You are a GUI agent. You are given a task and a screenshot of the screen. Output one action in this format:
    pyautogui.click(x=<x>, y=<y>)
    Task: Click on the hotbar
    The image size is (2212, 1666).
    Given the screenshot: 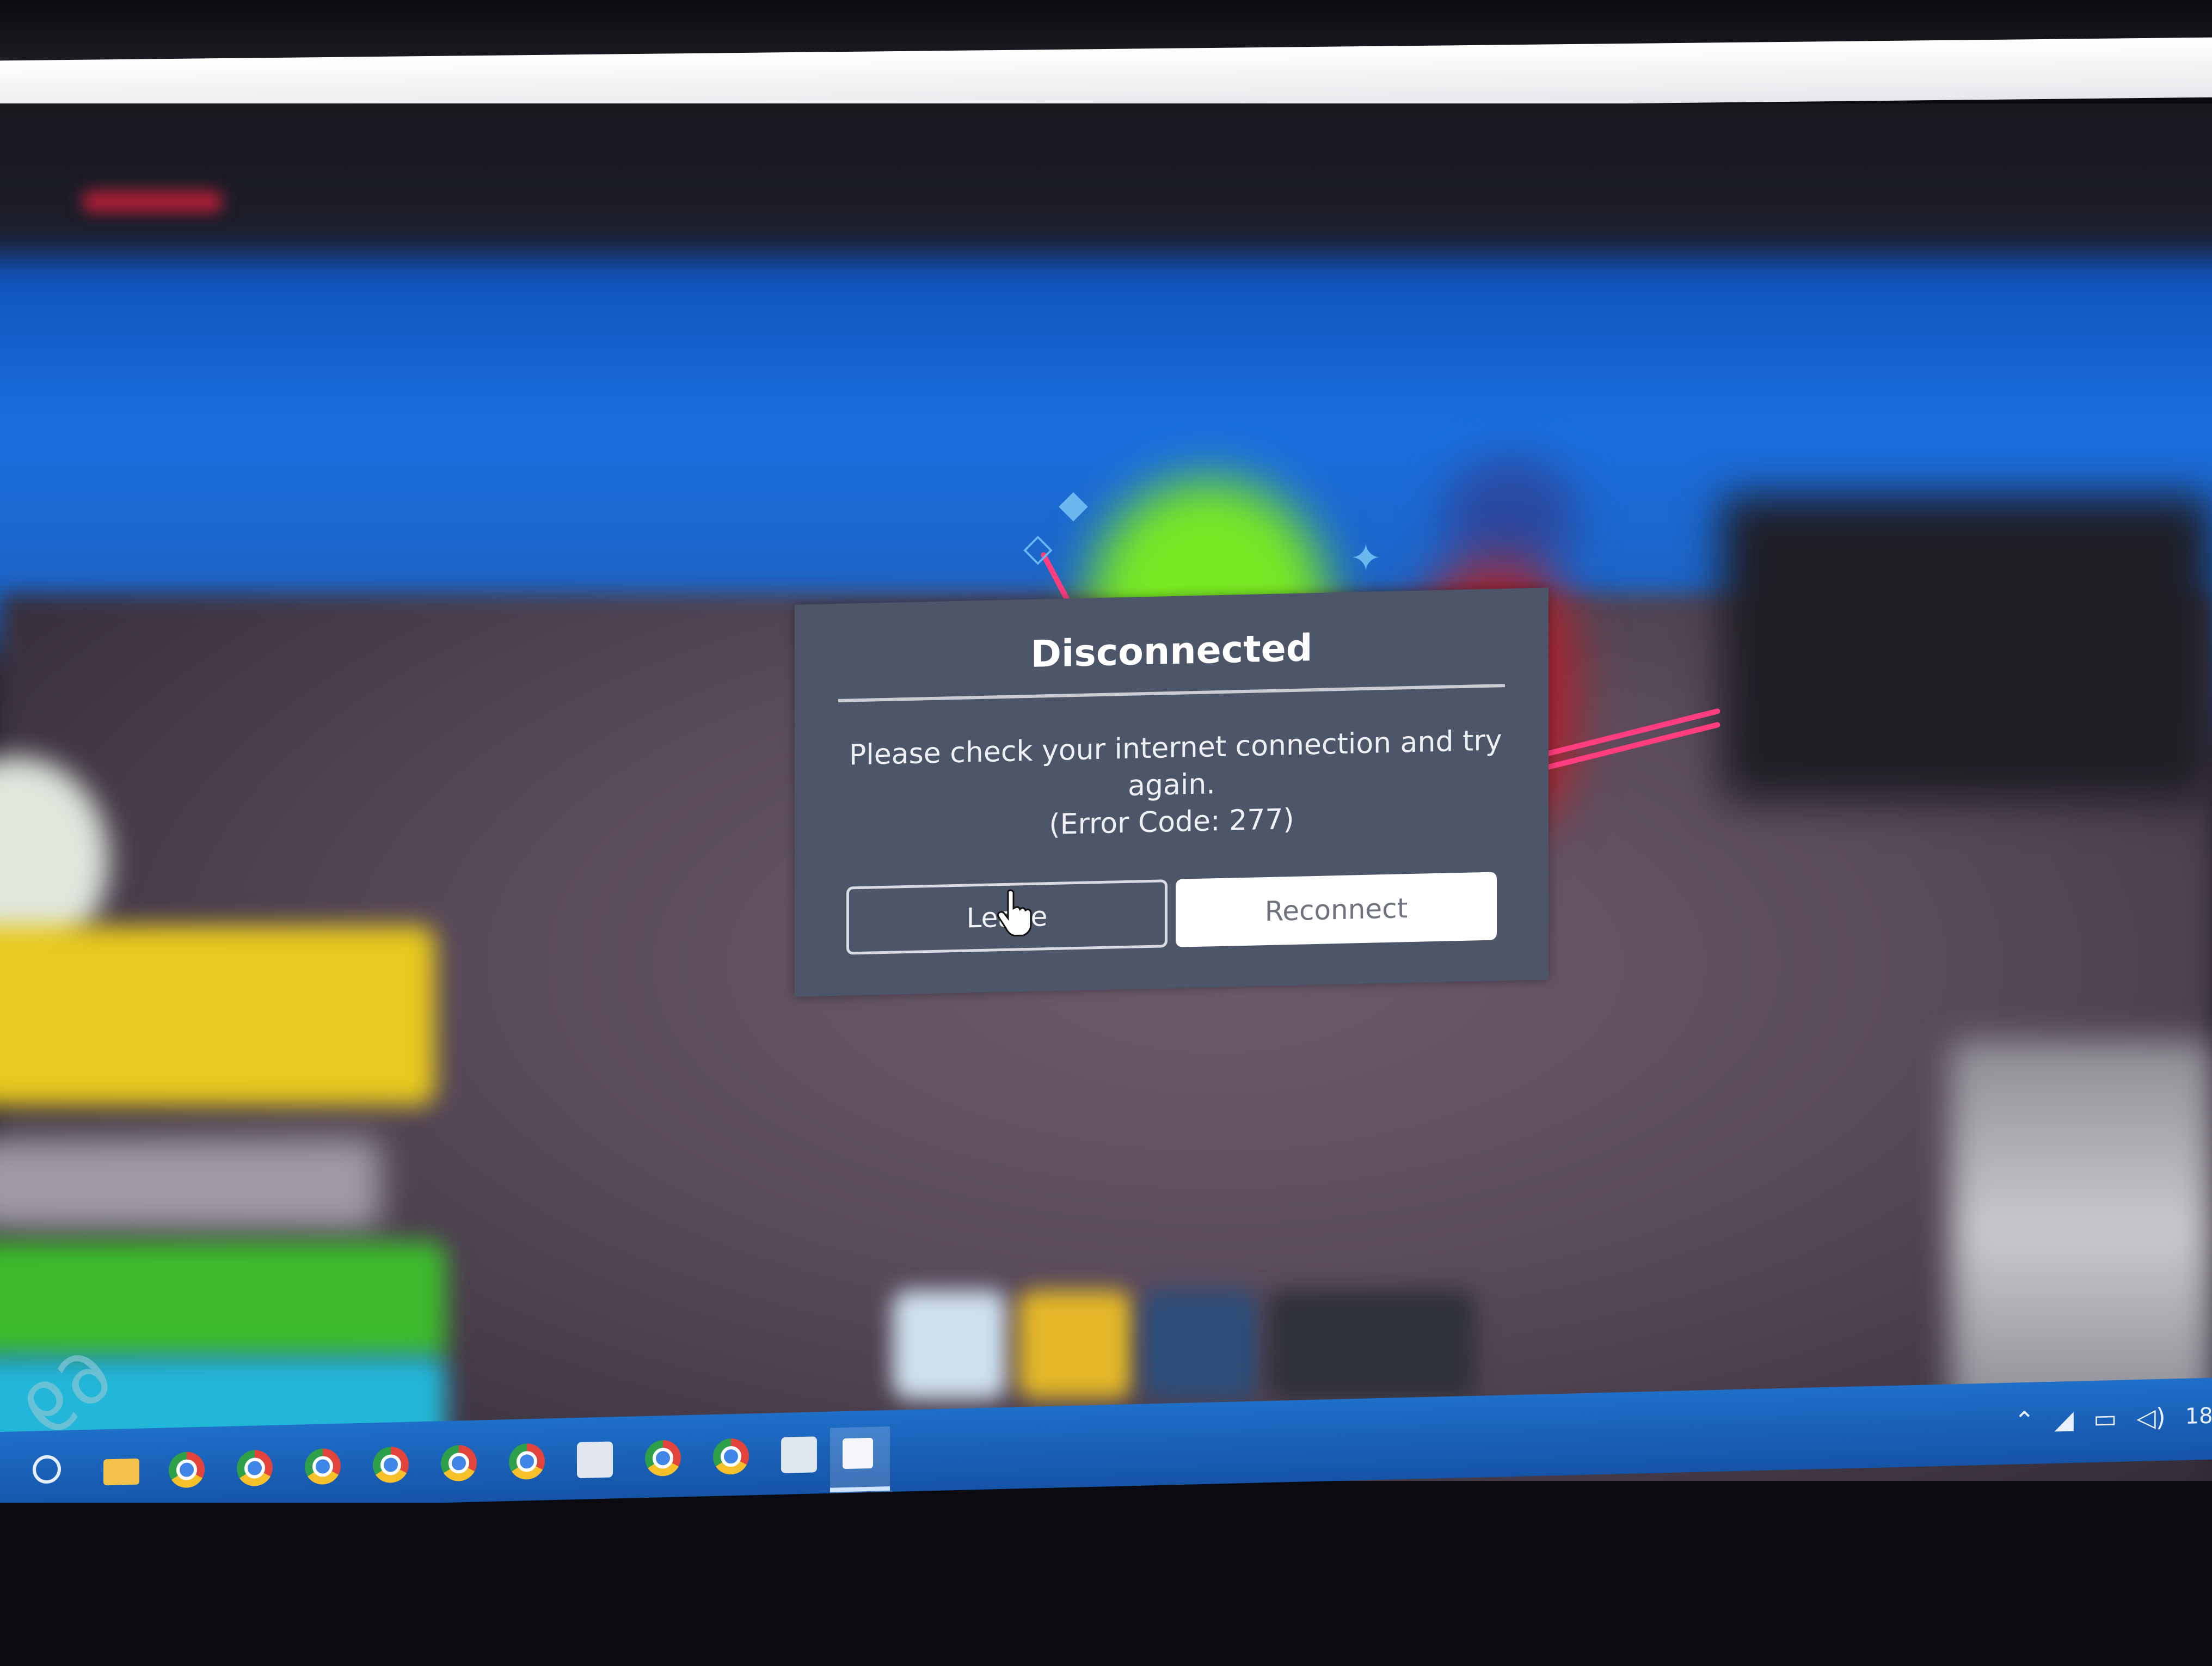 What is the action you would take?
    pyautogui.click(x=1192, y=1350)
    